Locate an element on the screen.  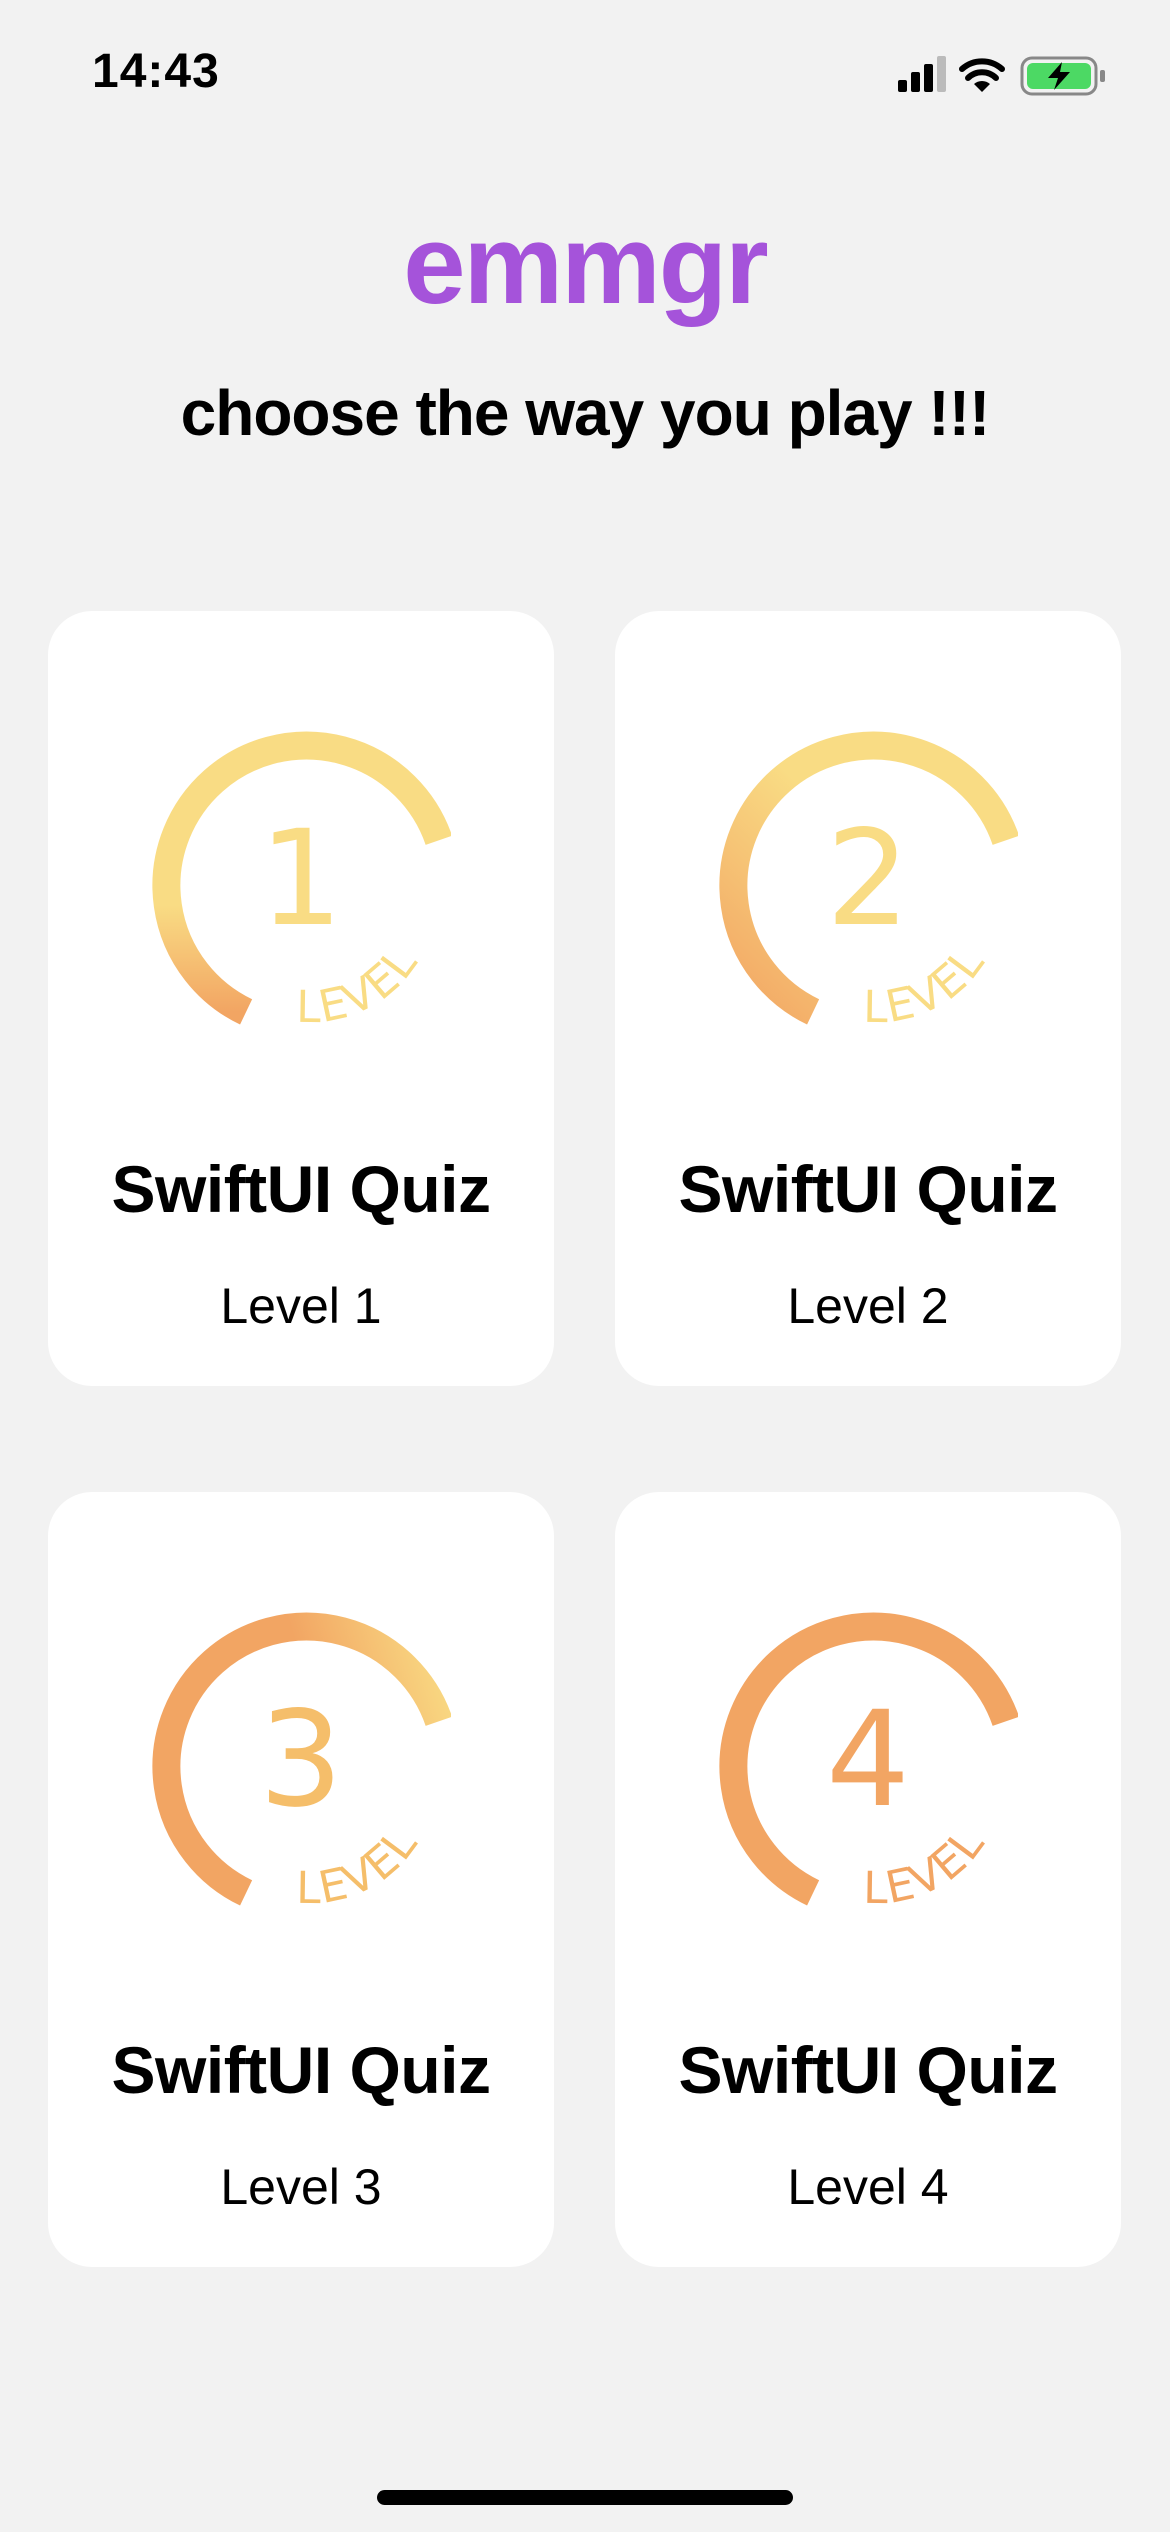
card-level-label: Level 1 is located at coordinates (301, 1306).